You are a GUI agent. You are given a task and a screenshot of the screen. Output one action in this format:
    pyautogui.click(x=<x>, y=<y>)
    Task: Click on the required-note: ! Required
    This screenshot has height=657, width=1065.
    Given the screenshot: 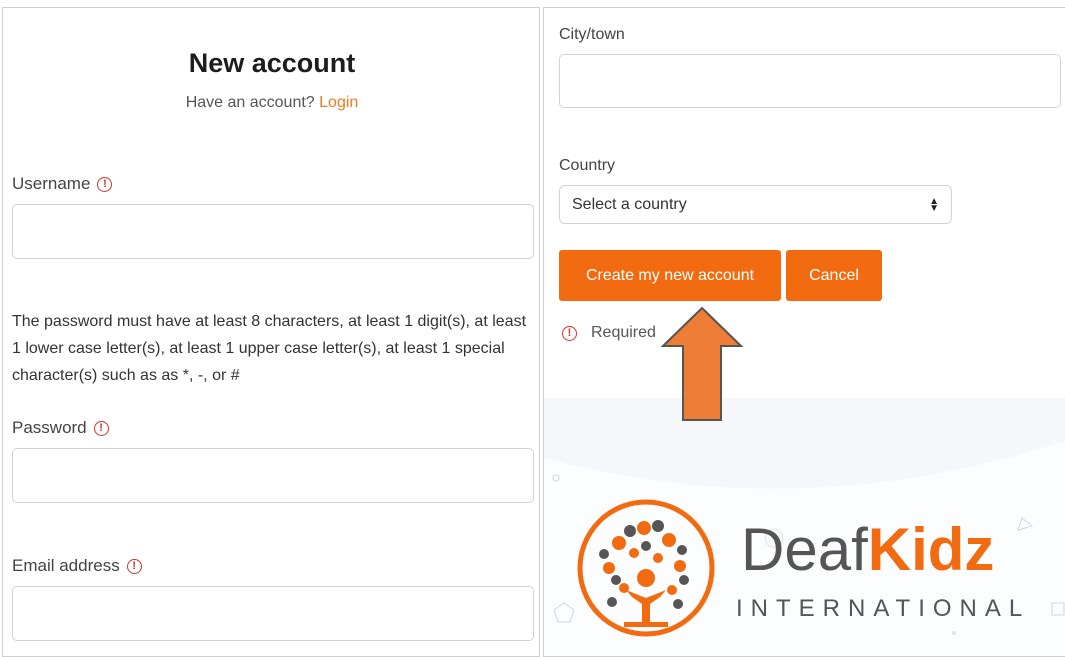 What is the action you would take?
    pyautogui.click(x=609, y=333)
    